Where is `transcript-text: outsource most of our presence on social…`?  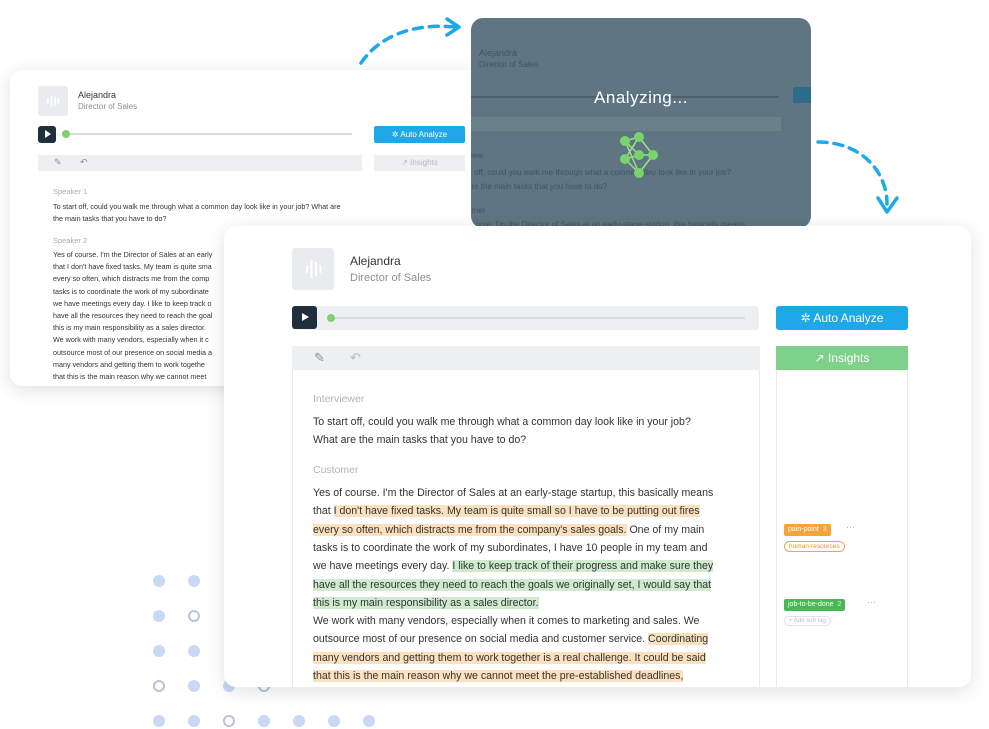 transcript-text: outsource most of our presence on social… is located at coordinates (481, 639).